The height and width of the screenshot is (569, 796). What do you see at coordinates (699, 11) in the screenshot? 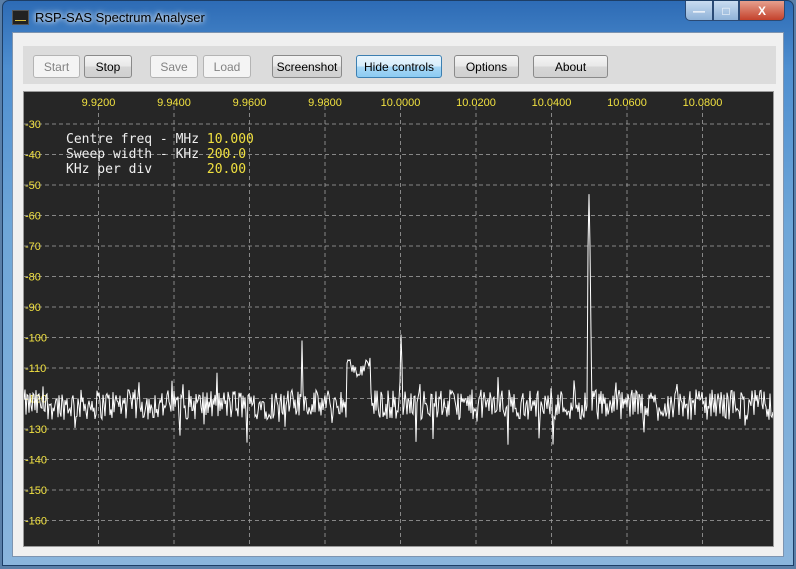
I see `minimize-button: —` at bounding box center [699, 11].